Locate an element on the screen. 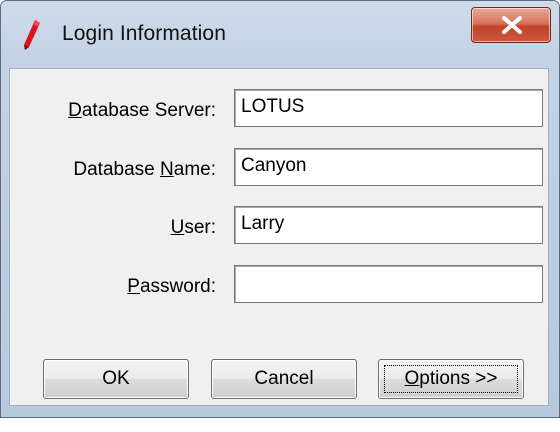 The image size is (560, 432). red-pen-icon is located at coordinates (32, 35).